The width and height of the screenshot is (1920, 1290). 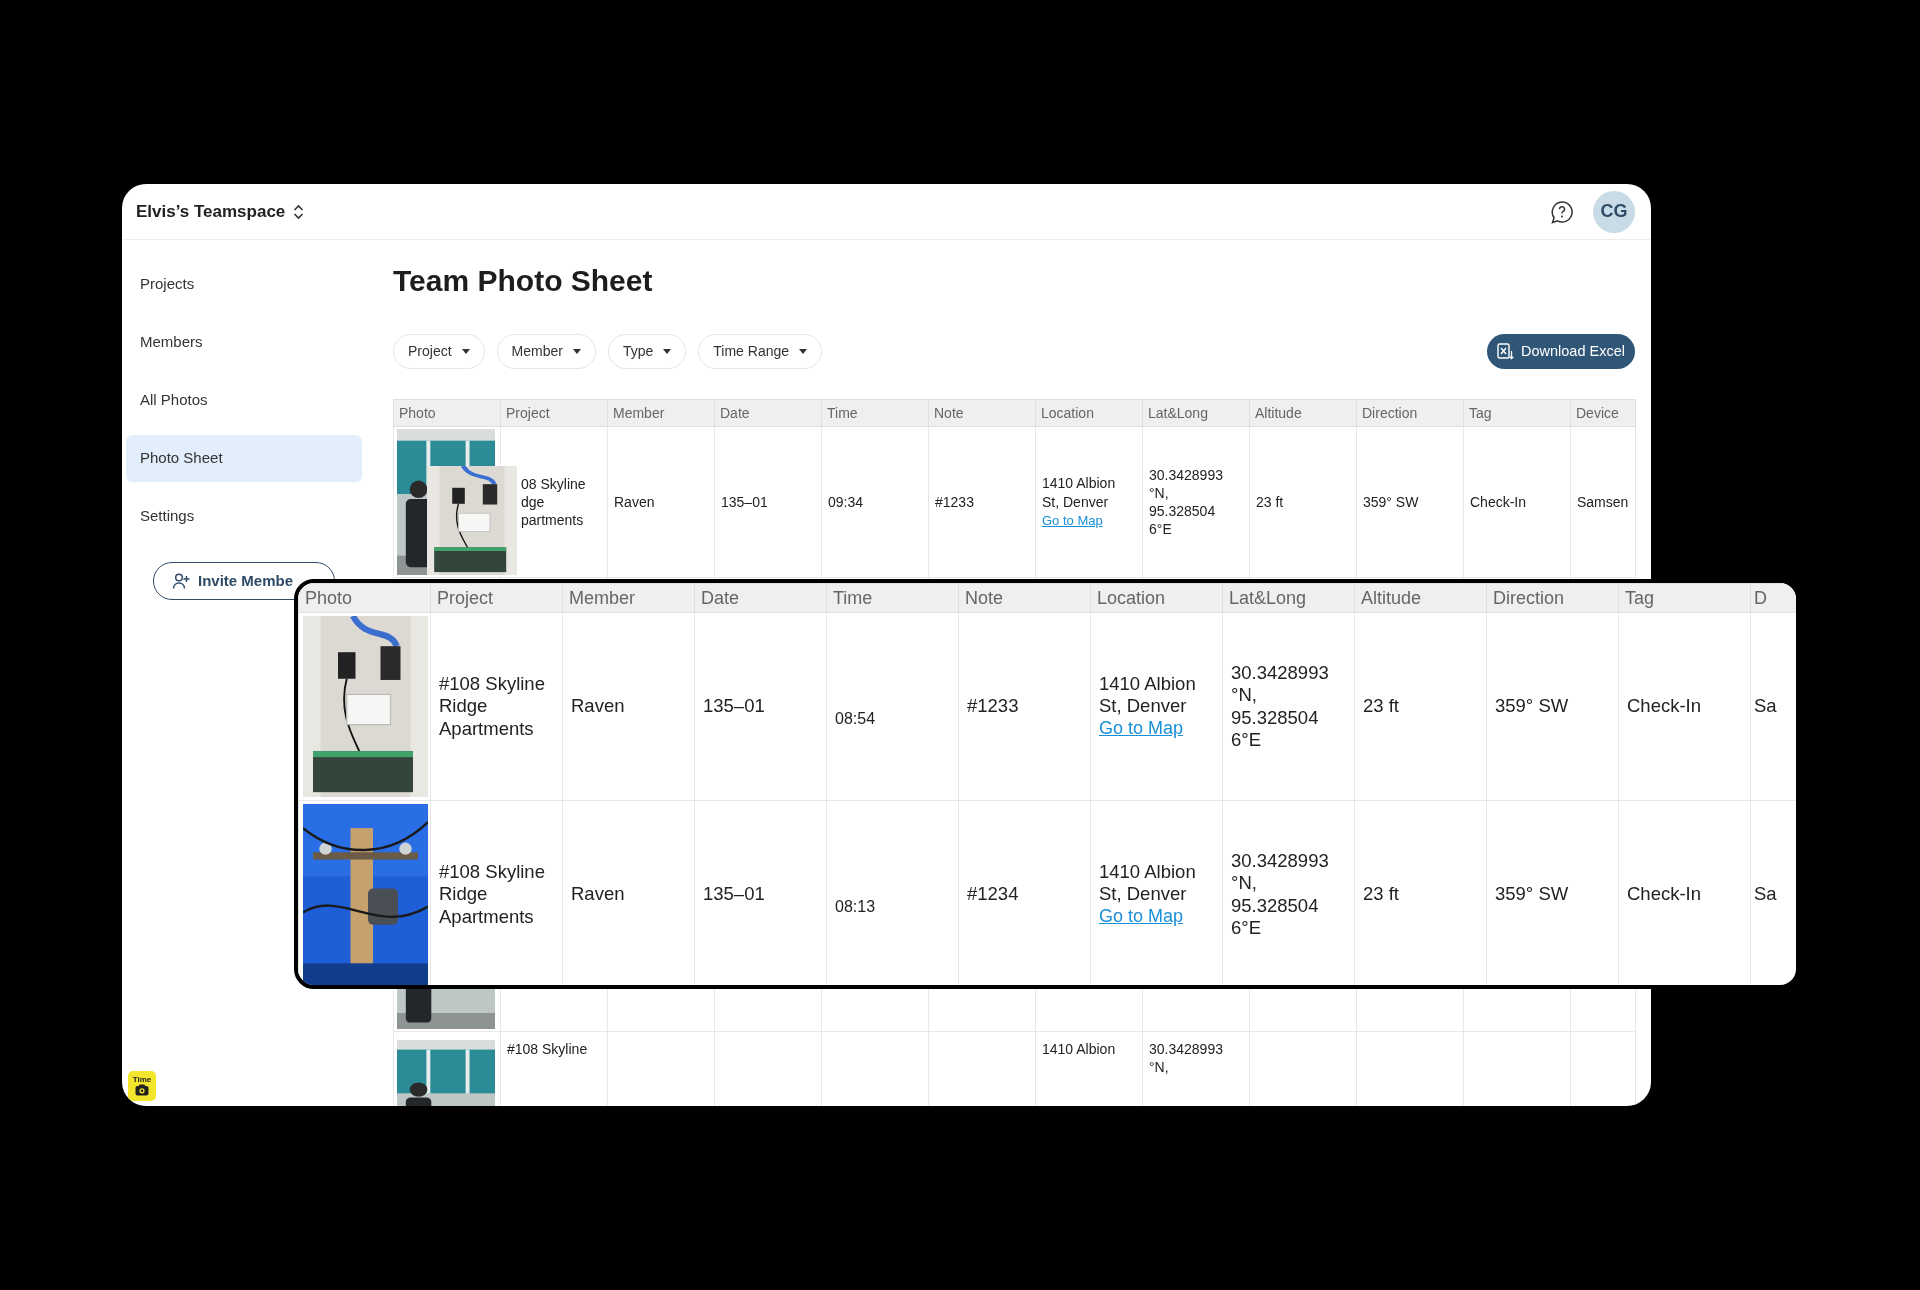 What do you see at coordinates (892, 706) in the screenshot?
I see `table-cell: 08:54` at bounding box center [892, 706].